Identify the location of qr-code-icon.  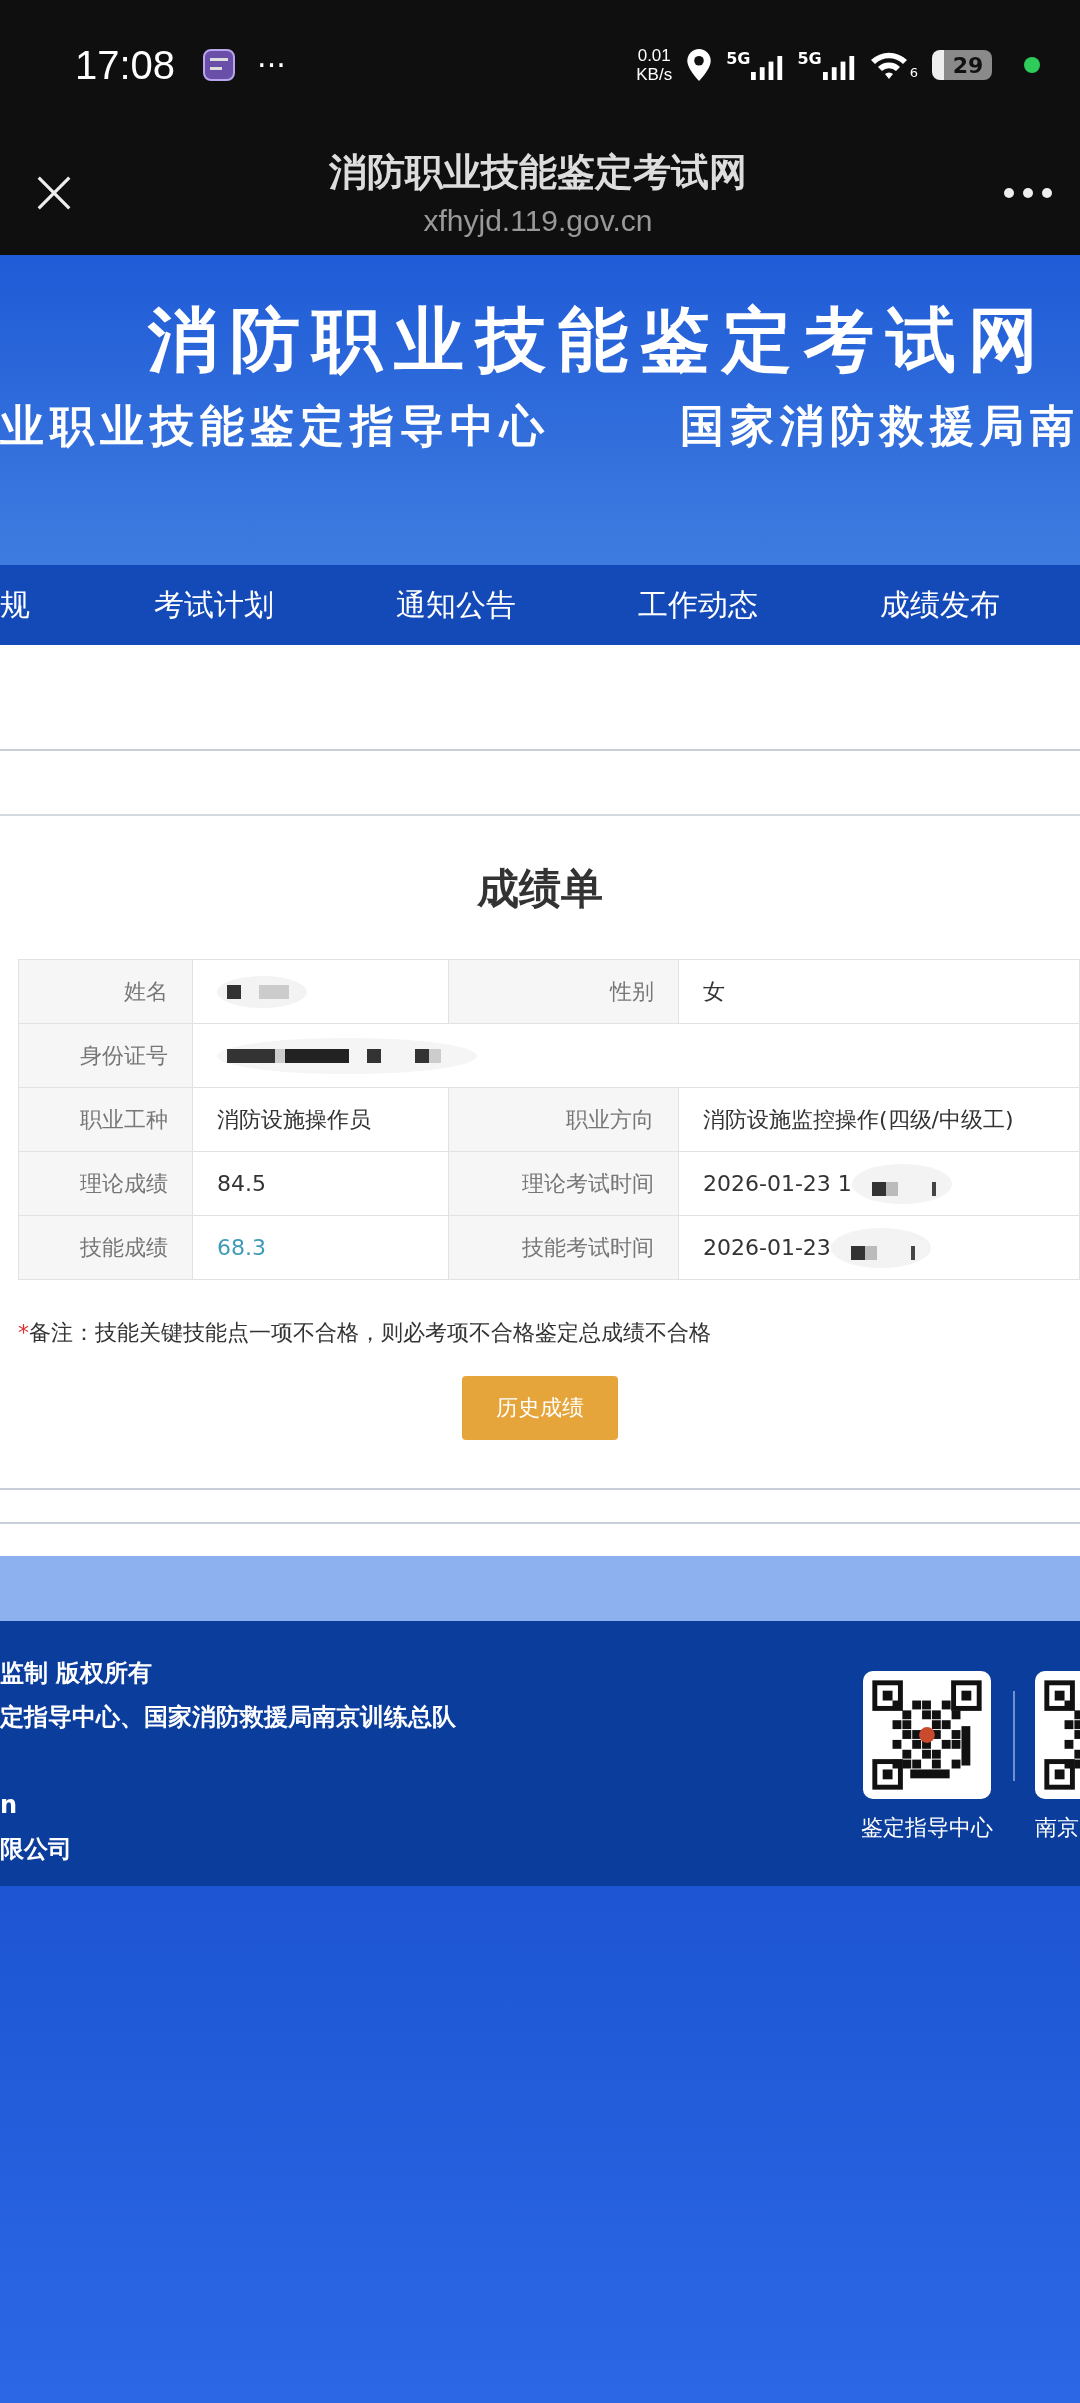
(927, 1735).